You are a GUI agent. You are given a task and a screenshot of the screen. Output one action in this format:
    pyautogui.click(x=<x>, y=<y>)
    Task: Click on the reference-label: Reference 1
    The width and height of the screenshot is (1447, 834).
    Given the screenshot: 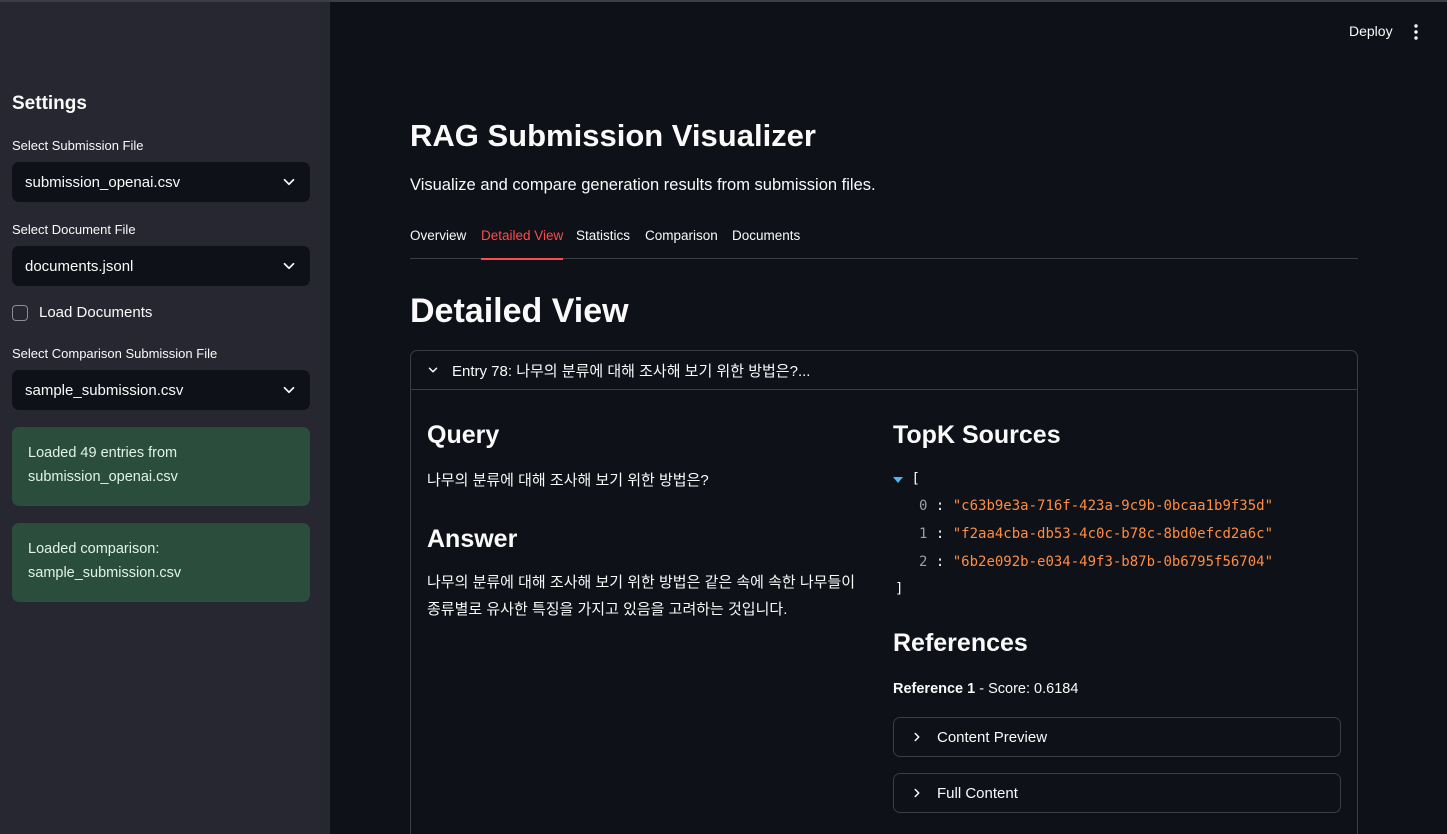 What is the action you would take?
    pyautogui.click(x=934, y=689)
    